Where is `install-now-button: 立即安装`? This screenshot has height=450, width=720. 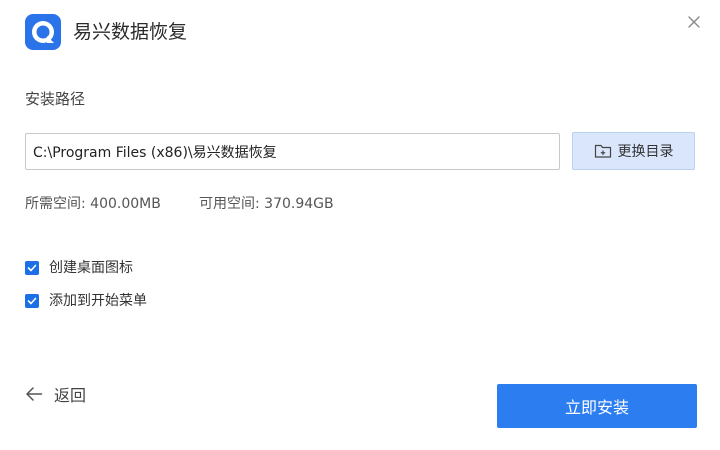
install-now-button: 立即安装 is located at coordinates (597, 406).